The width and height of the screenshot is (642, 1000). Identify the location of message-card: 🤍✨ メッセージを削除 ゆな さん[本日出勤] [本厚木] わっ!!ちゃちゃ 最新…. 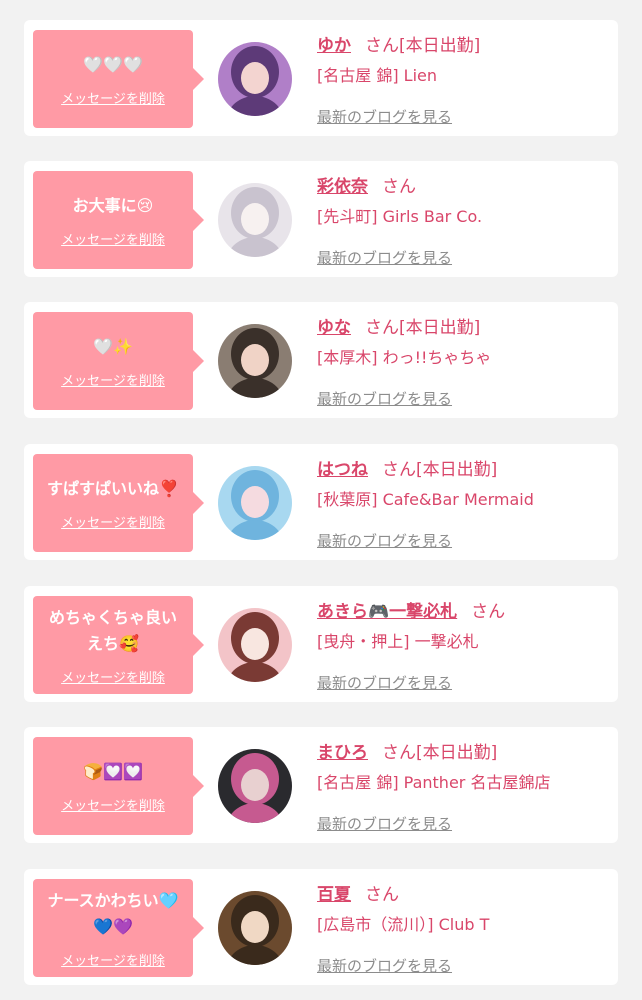
(321, 360).